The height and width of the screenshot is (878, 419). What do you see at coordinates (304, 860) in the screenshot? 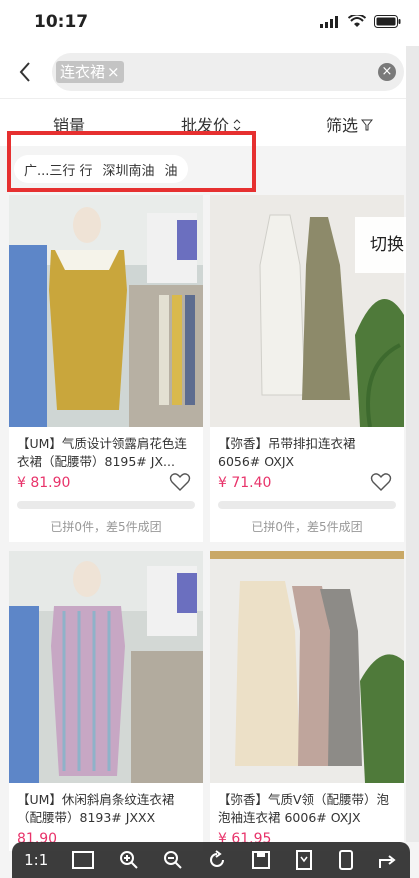
I see `bookmark-icon` at bounding box center [304, 860].